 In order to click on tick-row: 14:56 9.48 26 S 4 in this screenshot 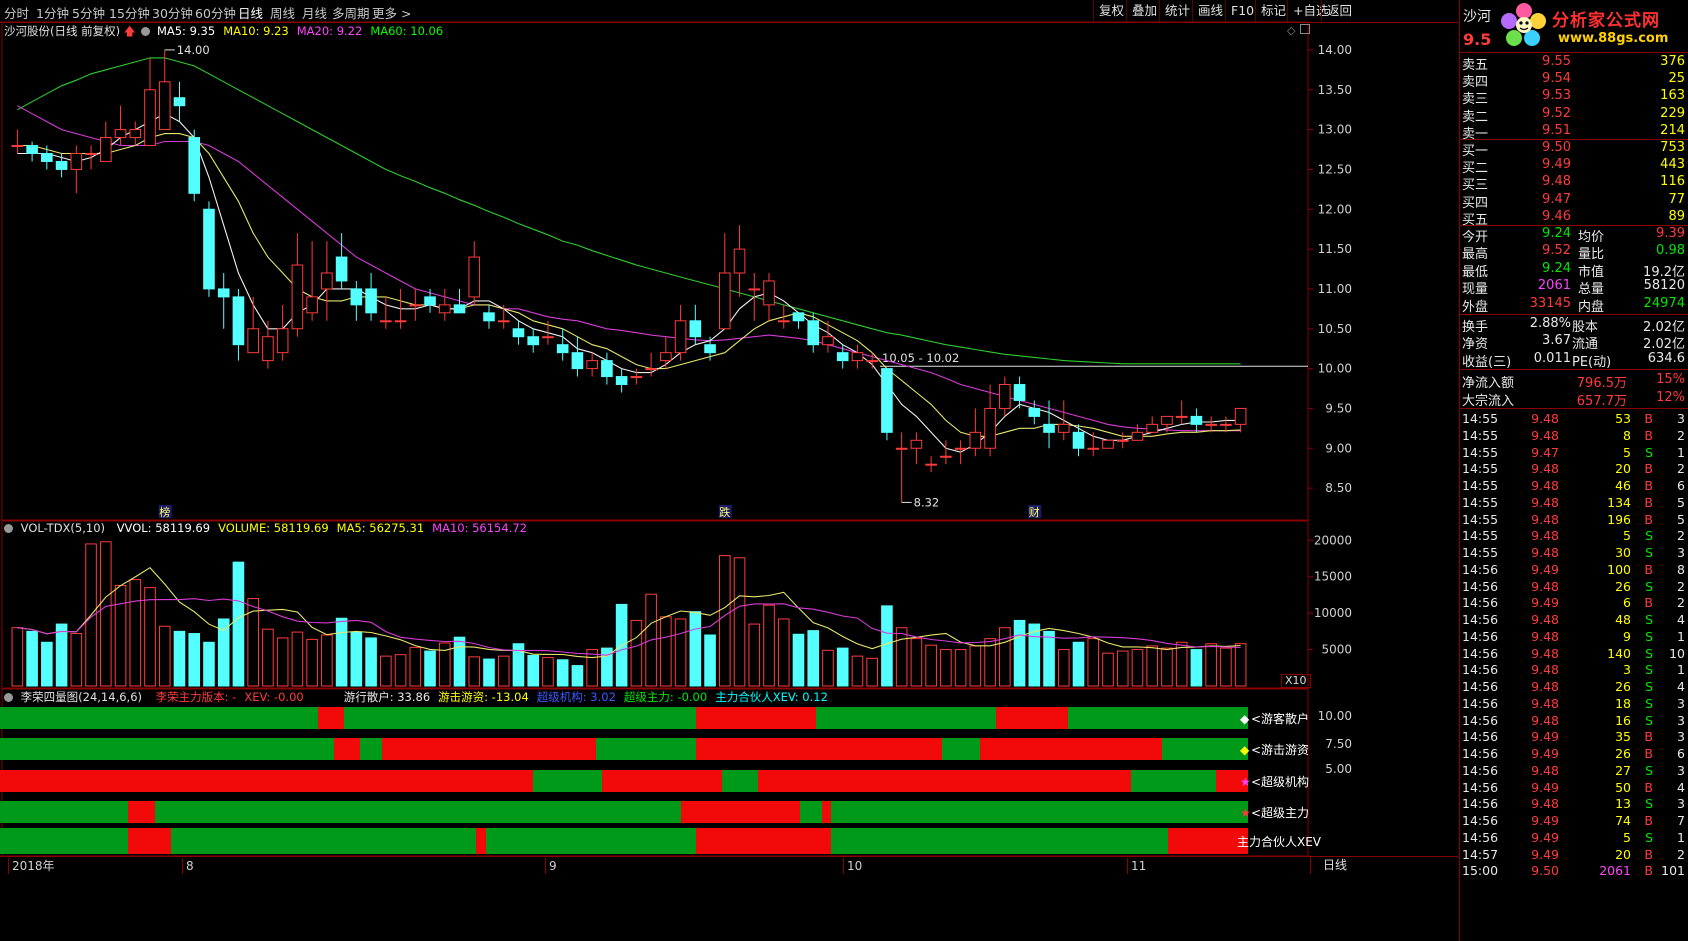, I will do `click(1574, 688)`.